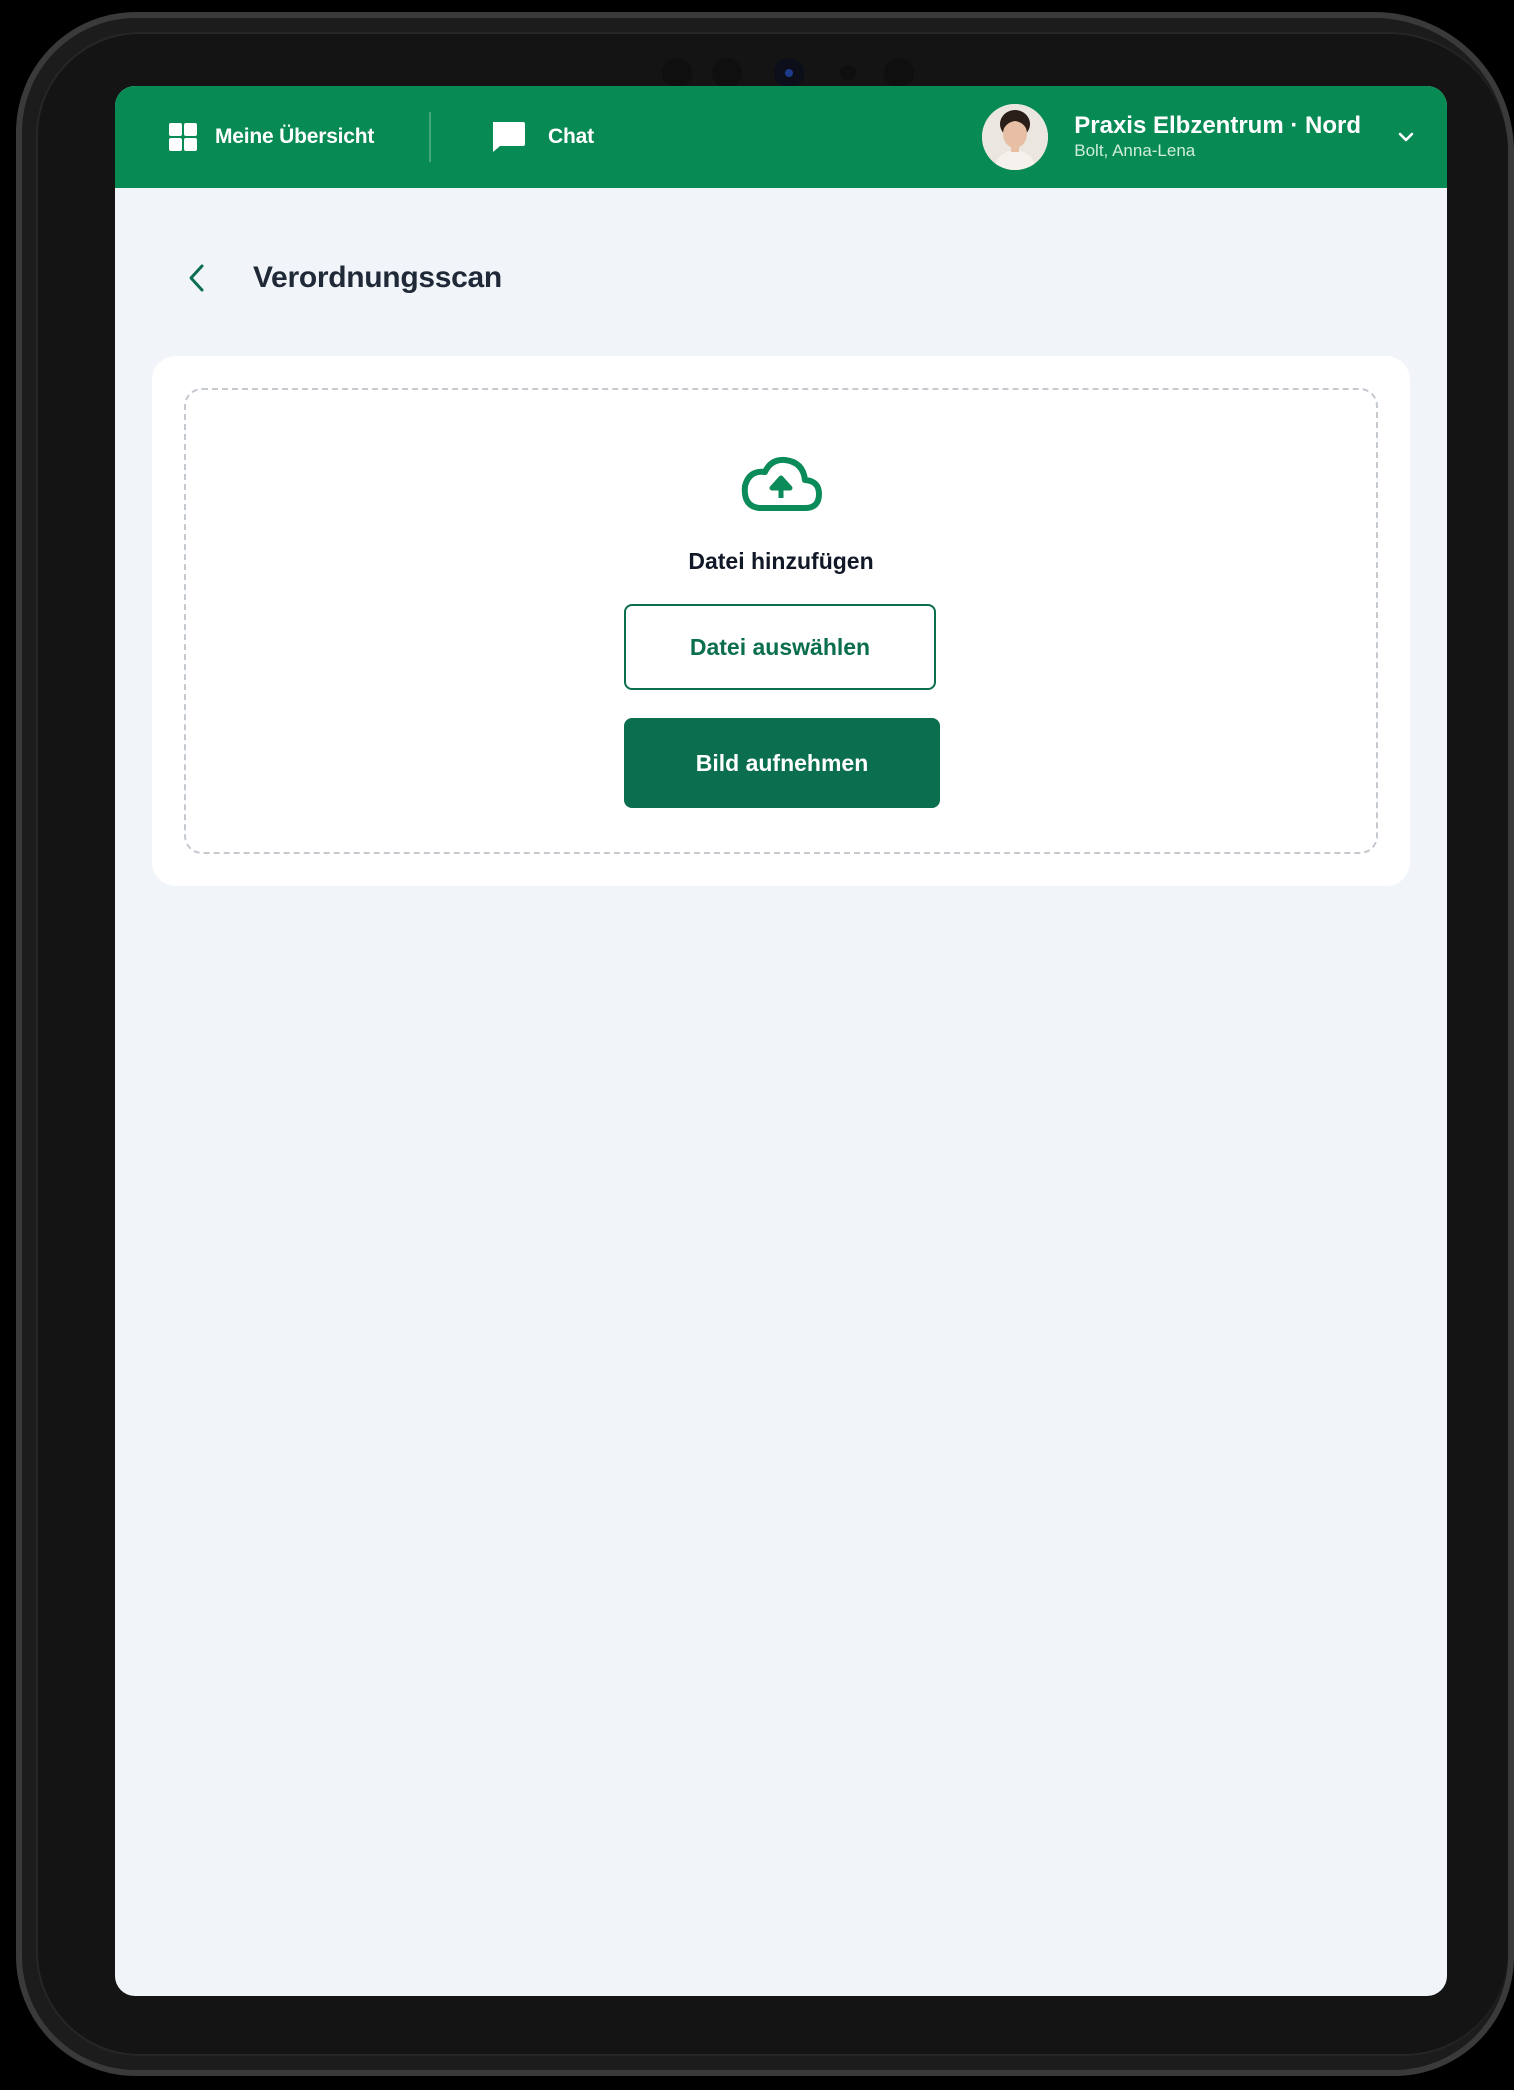 The width and height of the screenshot is (1514, 2090). What do you see at coordinates (377, 277) in the screenshot?
I see `page-title: Verordnungsscan` at bounding box center [377, 277].